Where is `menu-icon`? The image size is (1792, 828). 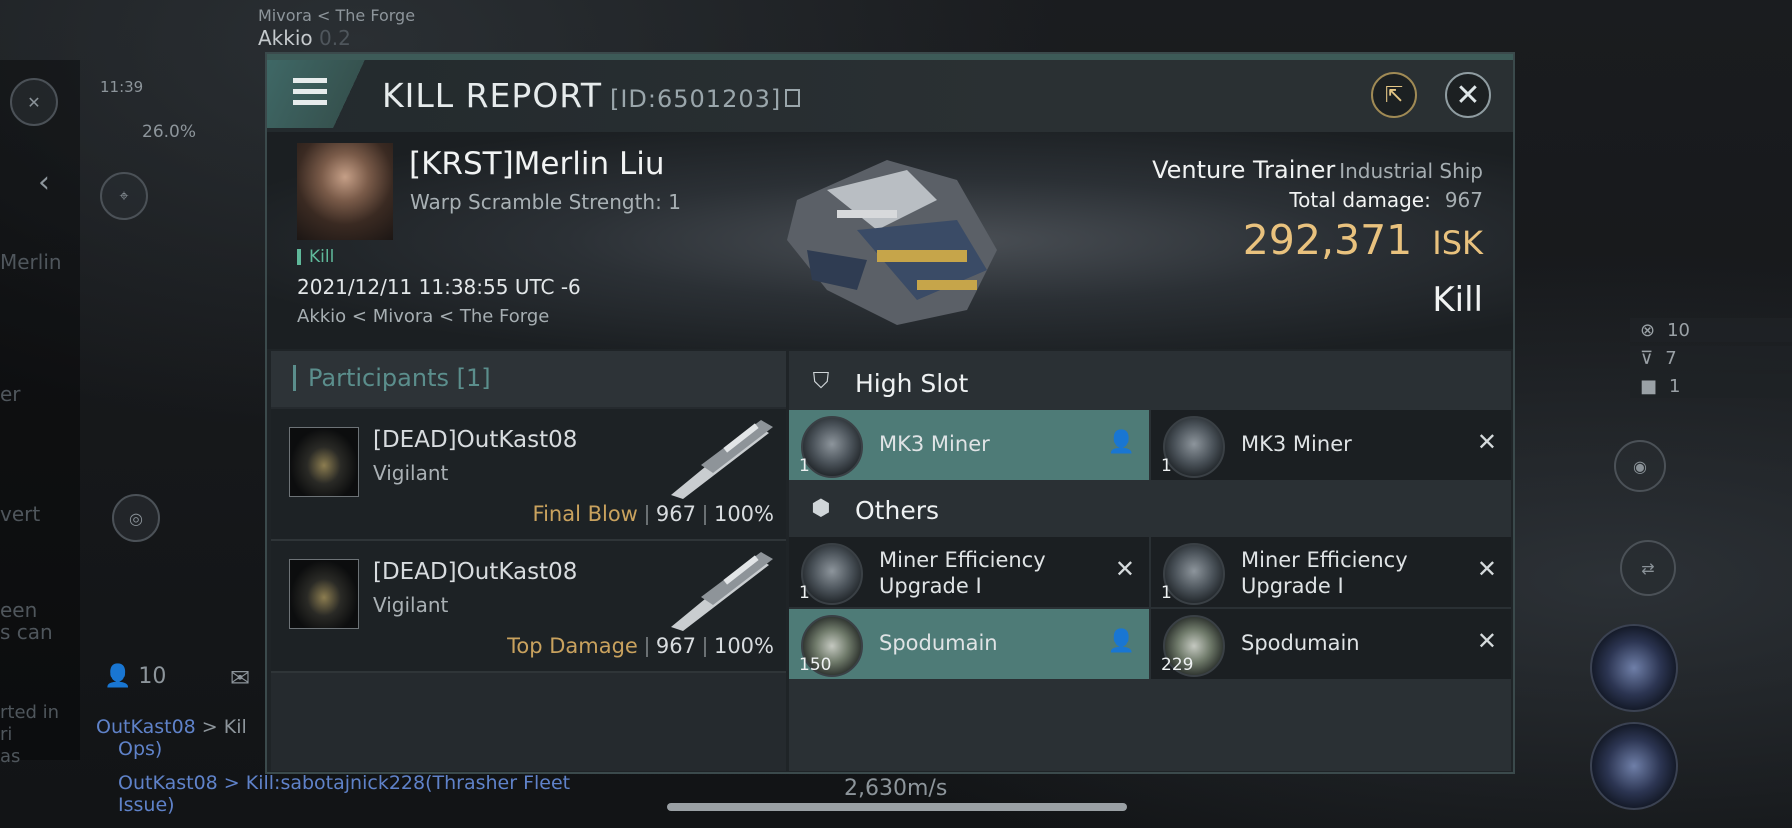 menu-icon is located at coordinates (310, 80).